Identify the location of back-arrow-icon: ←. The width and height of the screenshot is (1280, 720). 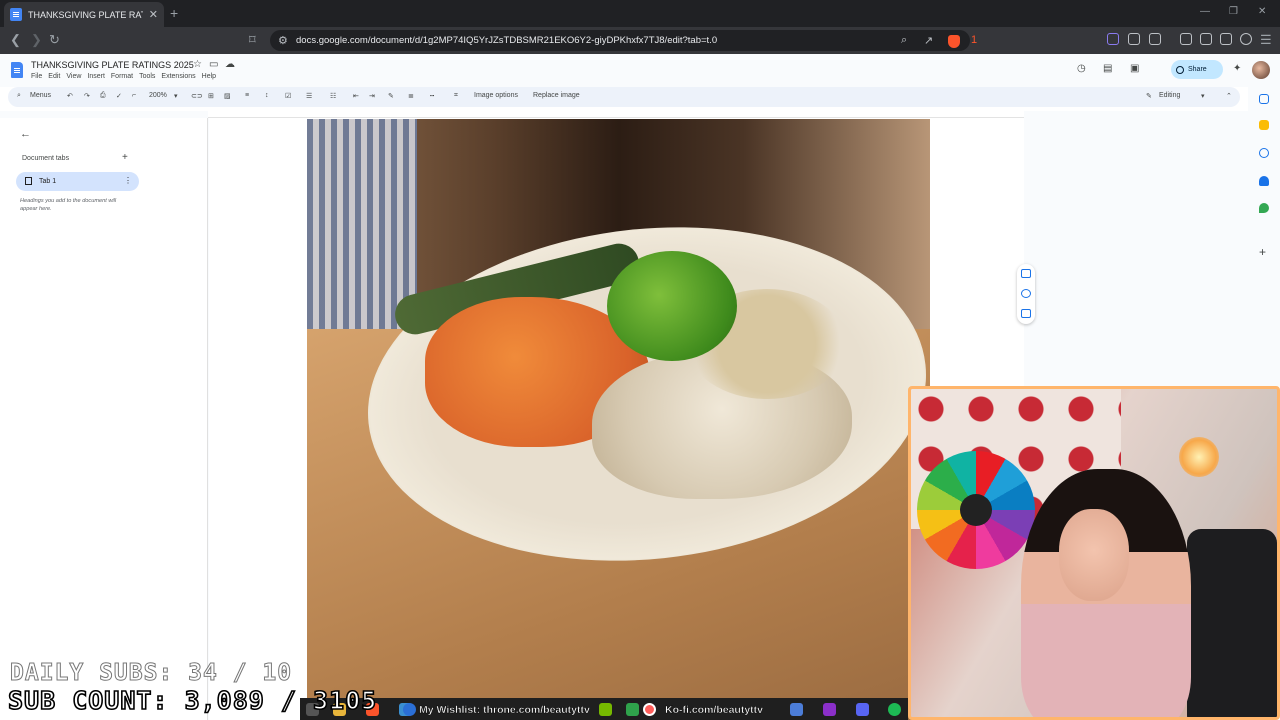
(25, 134).